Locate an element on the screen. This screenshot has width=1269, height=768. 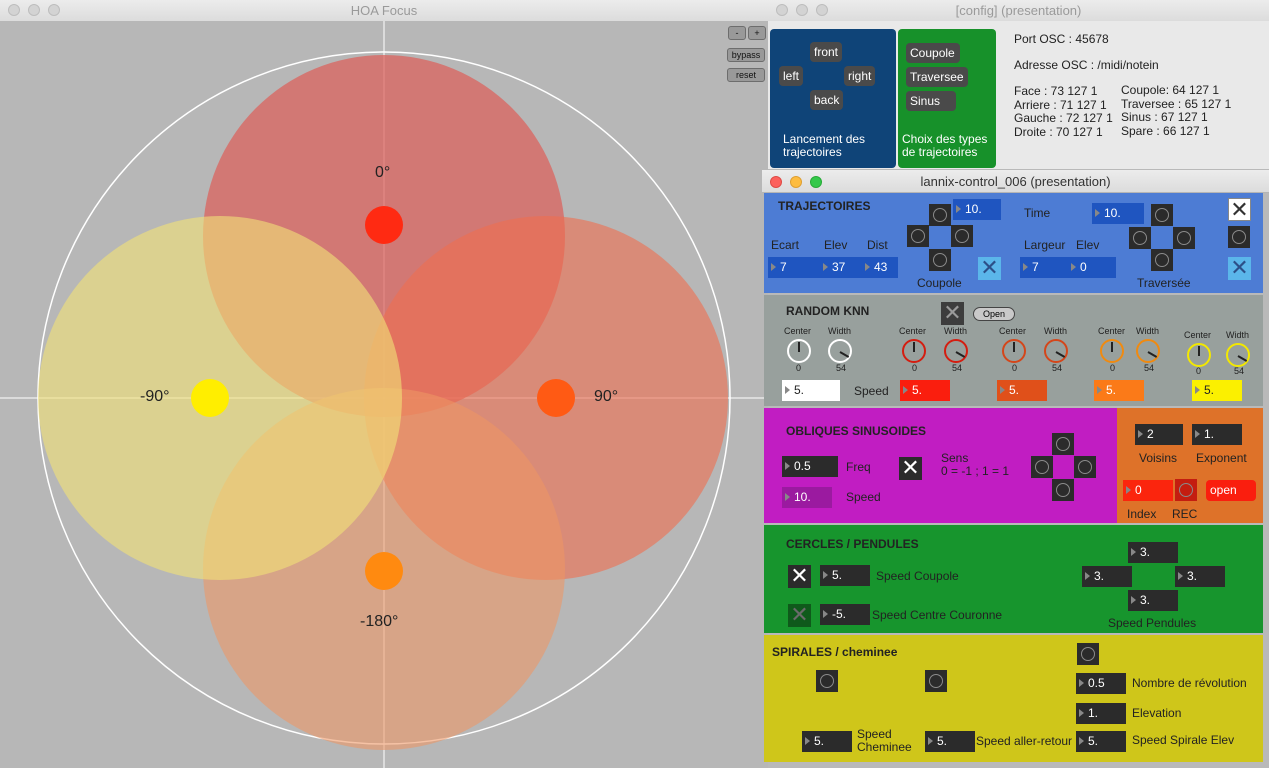
bypass-button: bypass is located at coordinates (746, 55).